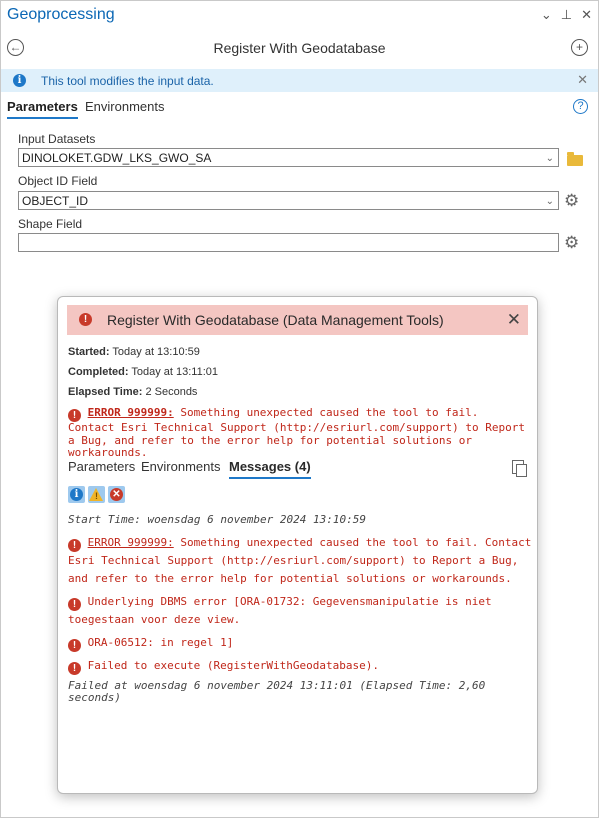 The width and height of the screenshot is (599, 818). I want to click on object-id-field-value: OBJECT_ID, so click(55, 201).